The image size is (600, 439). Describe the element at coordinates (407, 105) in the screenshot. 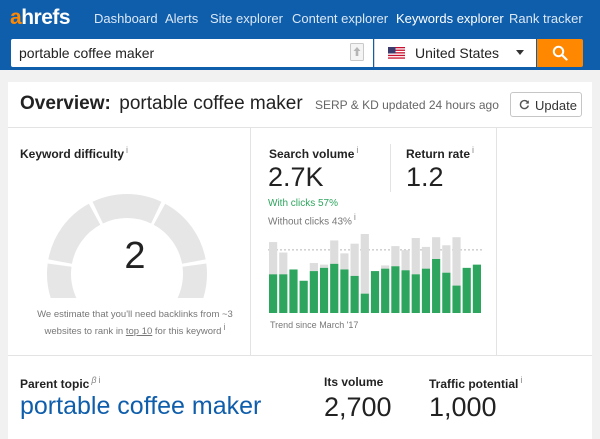

I see `updated-status: SERP & KD updated 24 hours ago` at that location.